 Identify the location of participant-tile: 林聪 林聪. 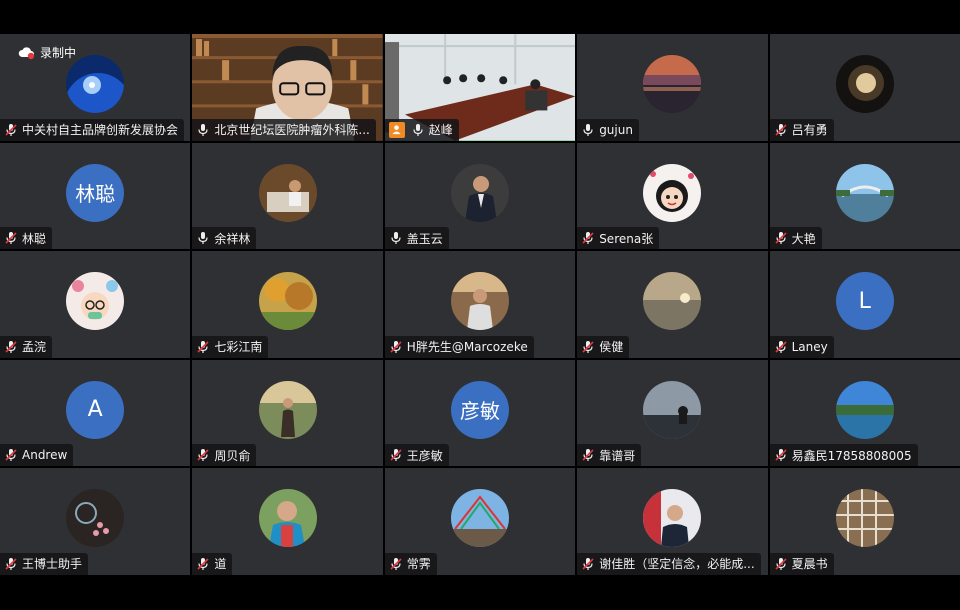
(95, 196).